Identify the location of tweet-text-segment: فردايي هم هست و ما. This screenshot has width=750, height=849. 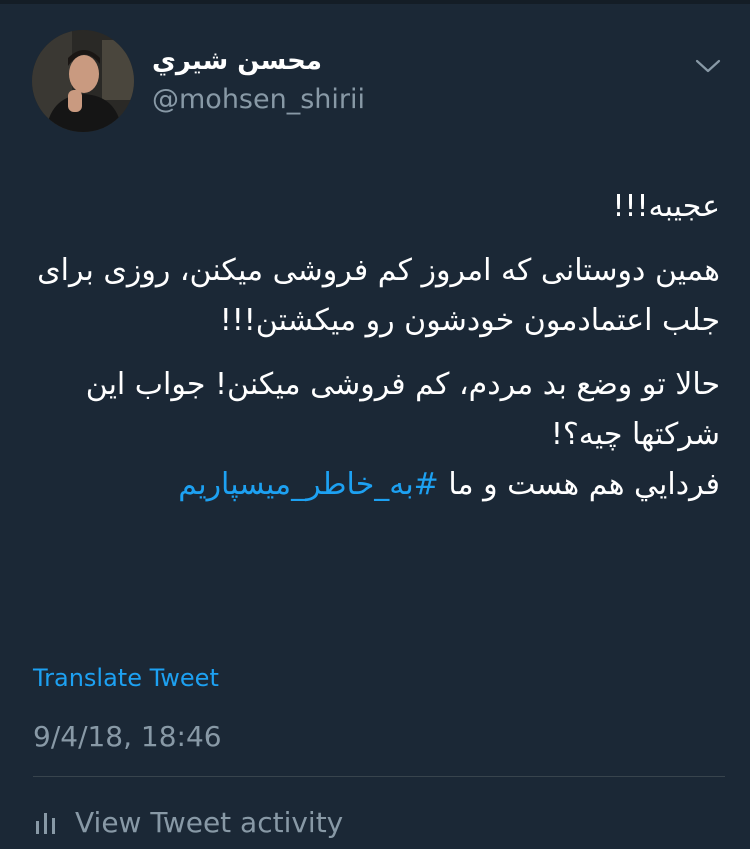
(584, 484).